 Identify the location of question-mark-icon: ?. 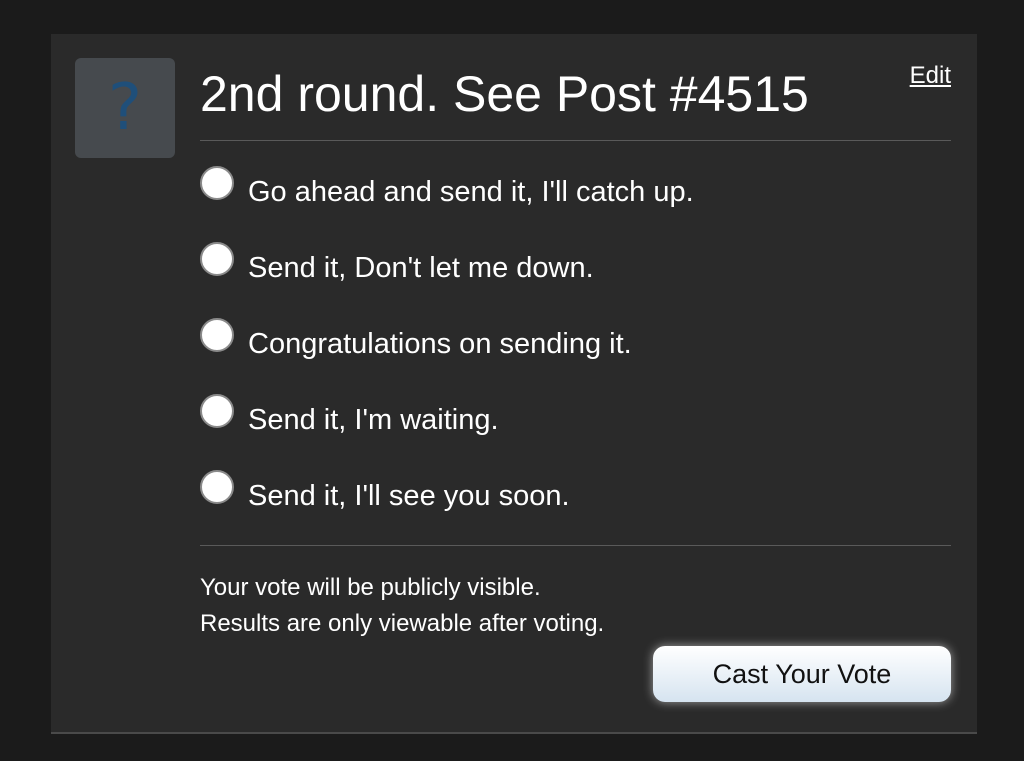
(125, 108).